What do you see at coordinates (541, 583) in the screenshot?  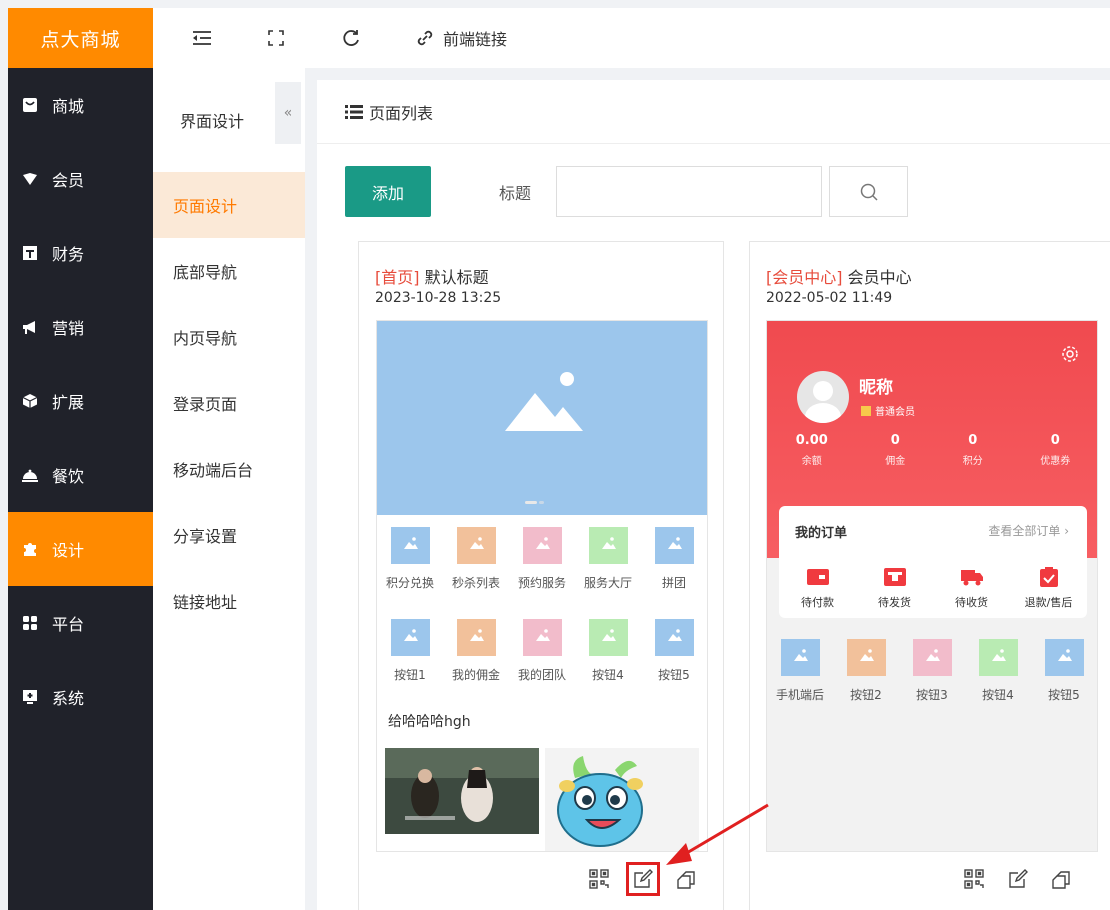 I see `grid-item-label: 预约服务` at bounding box center [541, 583].